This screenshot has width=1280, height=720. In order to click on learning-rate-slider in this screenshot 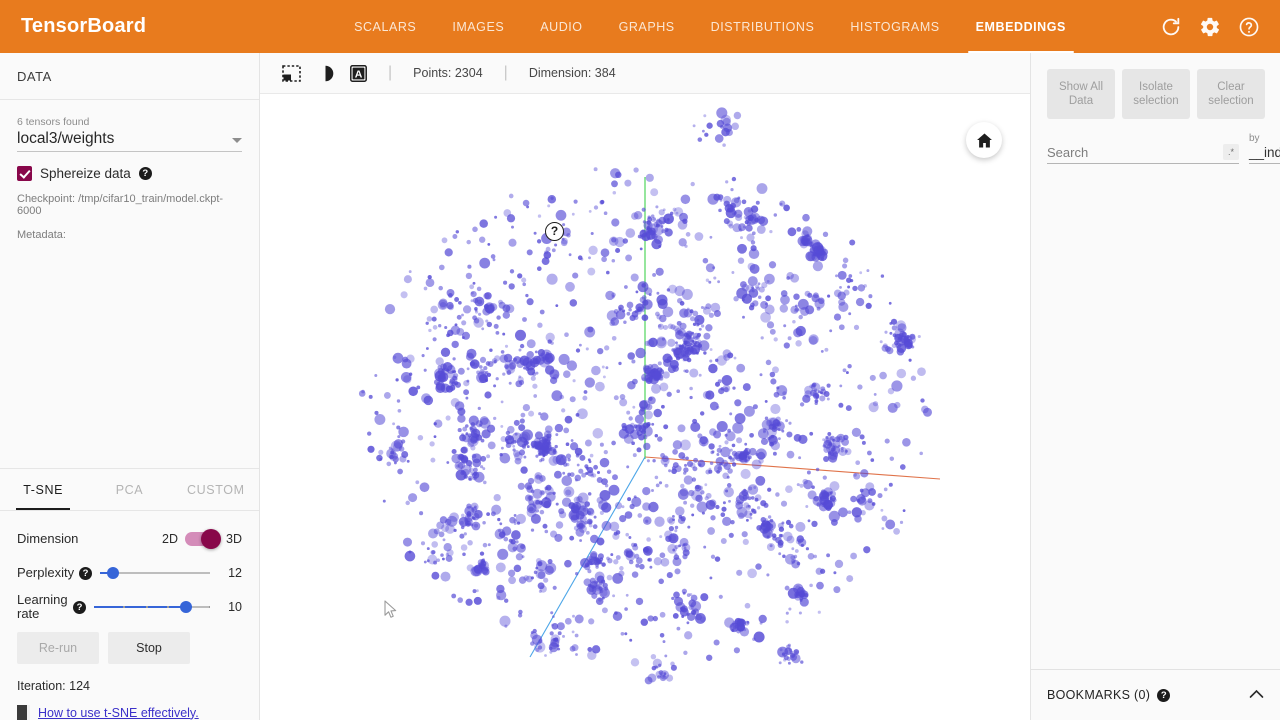, I will do `click(152, 607)`.